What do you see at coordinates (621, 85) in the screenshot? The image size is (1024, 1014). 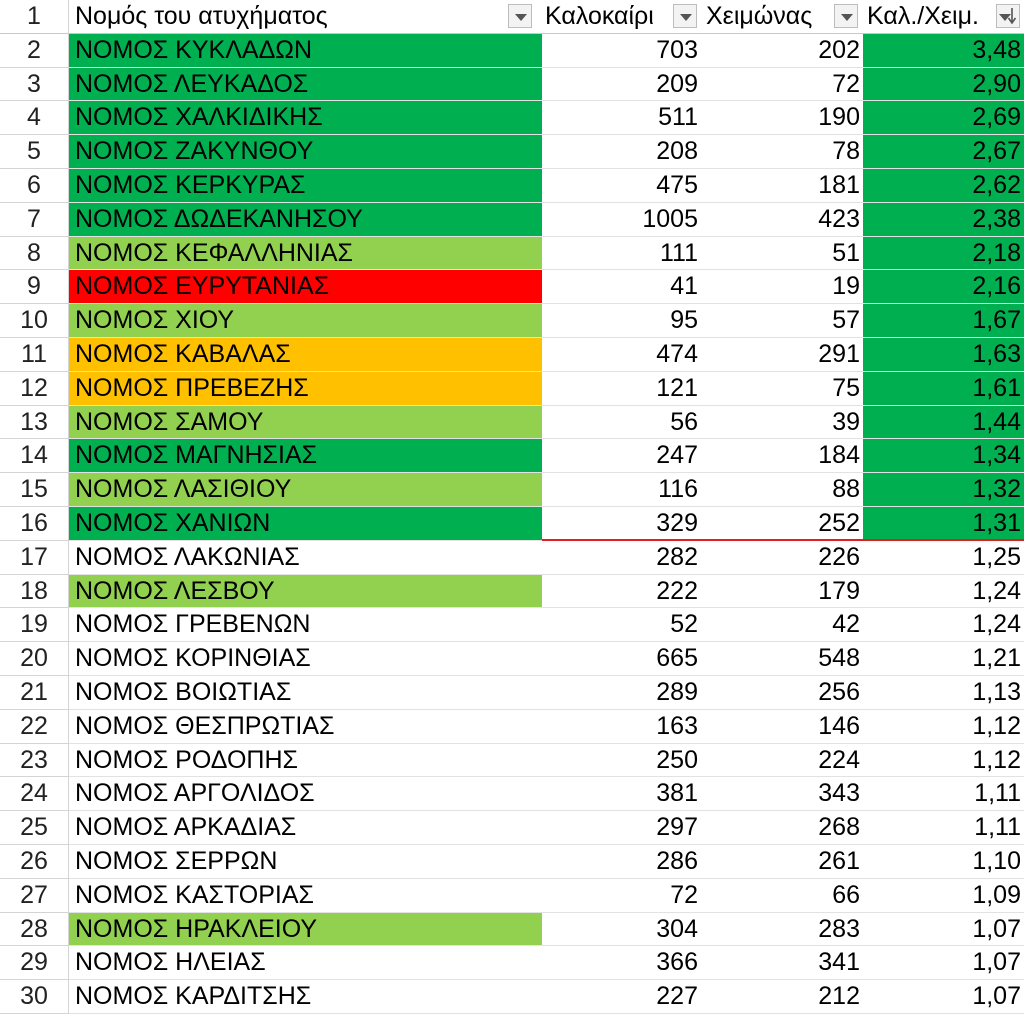 I see `cell-summer: 209` at bounding box center [621, 85].